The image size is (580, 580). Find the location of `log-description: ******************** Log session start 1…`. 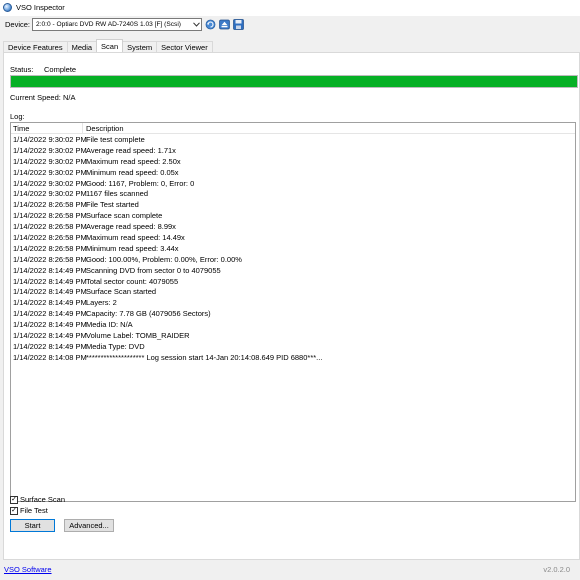

log-description: ******************** Log session start 1… is located at coordinates (204, 357).